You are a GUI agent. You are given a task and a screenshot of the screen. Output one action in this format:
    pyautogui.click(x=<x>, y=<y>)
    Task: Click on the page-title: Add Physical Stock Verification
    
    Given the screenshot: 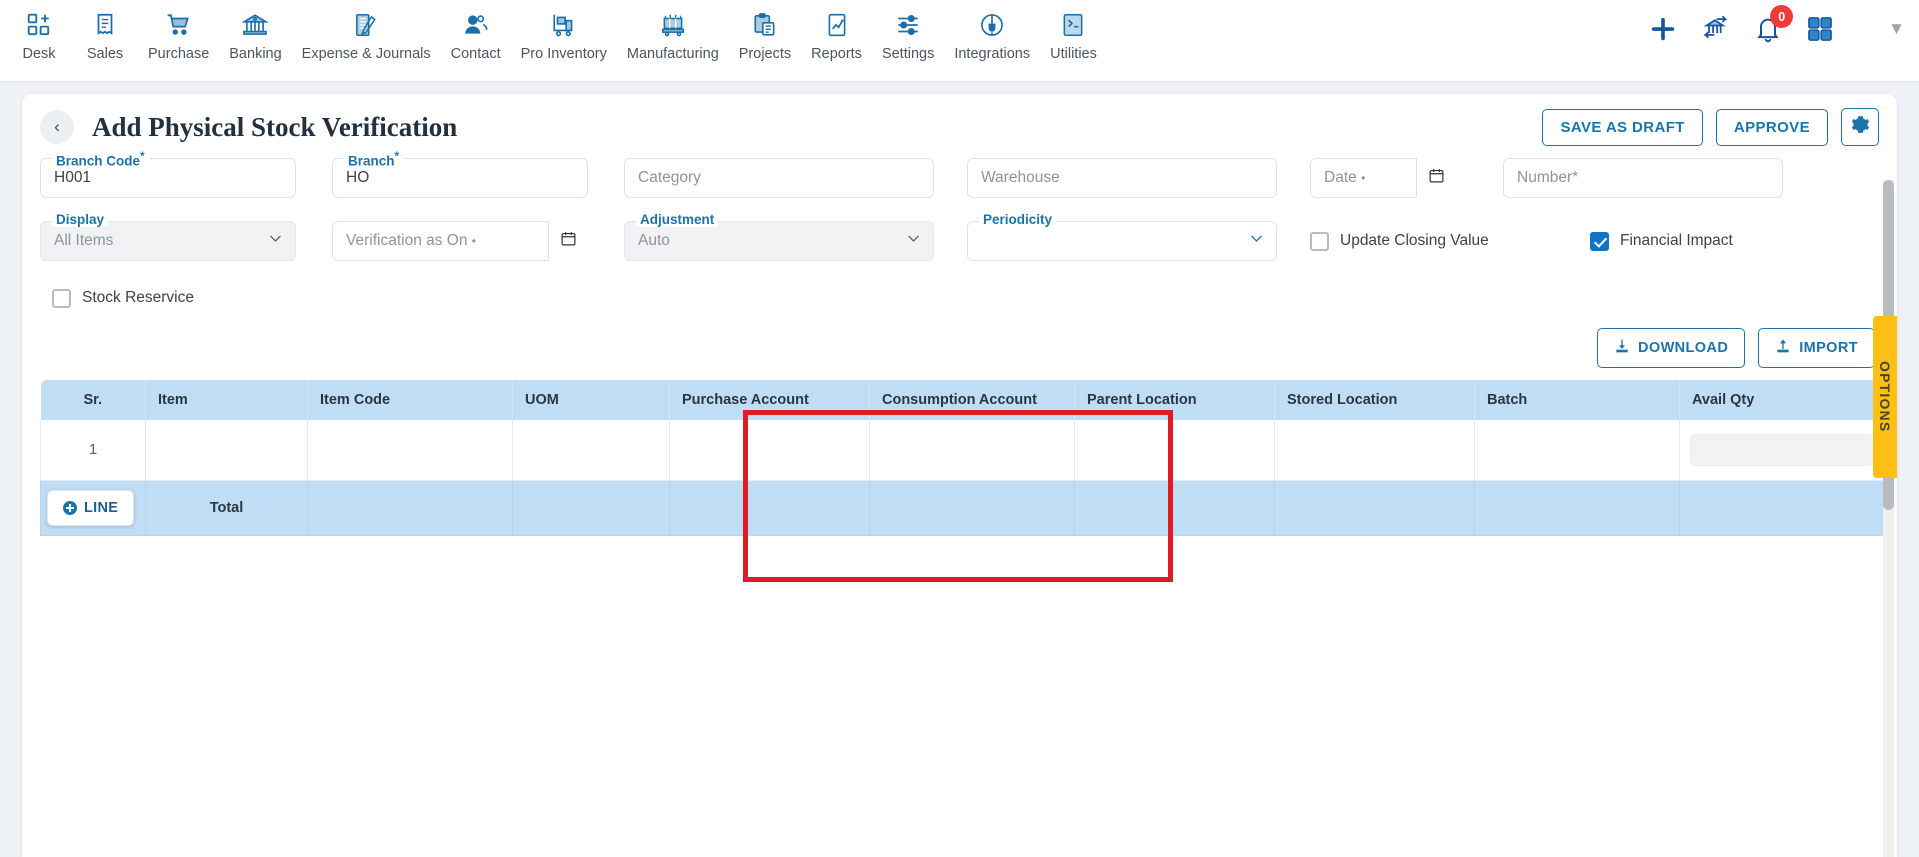 What is the action you would take?
    pyautogui.click(x=275, y=126)
    